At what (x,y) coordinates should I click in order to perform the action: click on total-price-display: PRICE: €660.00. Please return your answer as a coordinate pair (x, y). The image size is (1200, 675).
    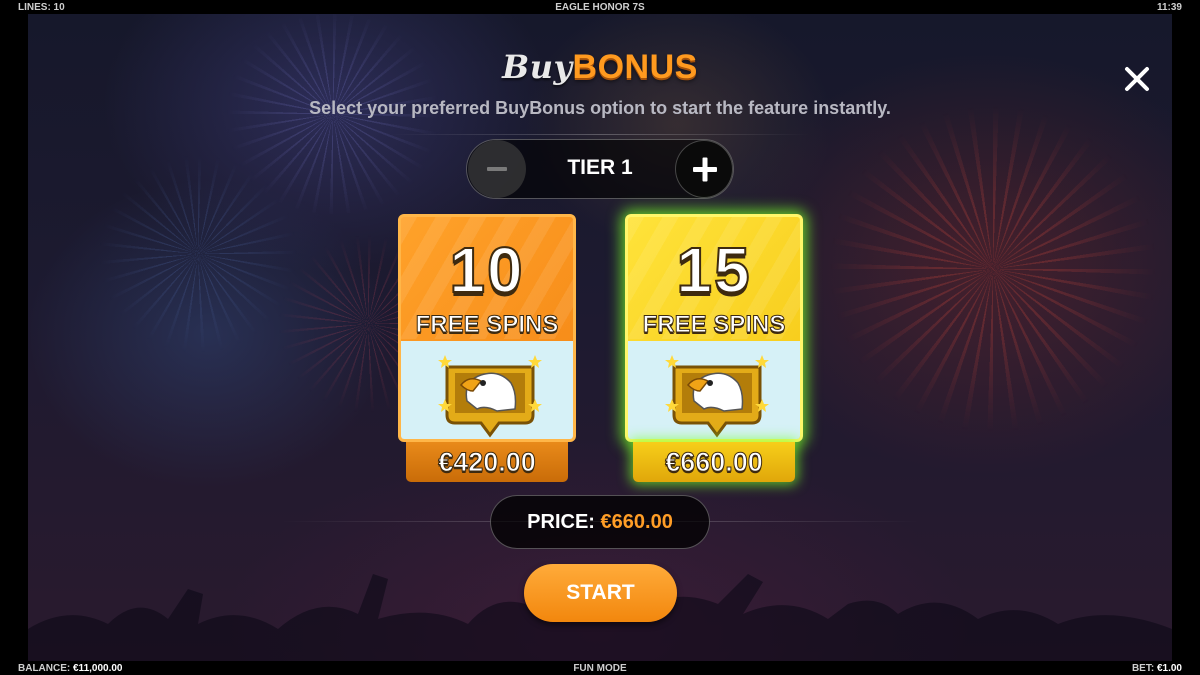
    Looking at the image, I should click on (600, 522).